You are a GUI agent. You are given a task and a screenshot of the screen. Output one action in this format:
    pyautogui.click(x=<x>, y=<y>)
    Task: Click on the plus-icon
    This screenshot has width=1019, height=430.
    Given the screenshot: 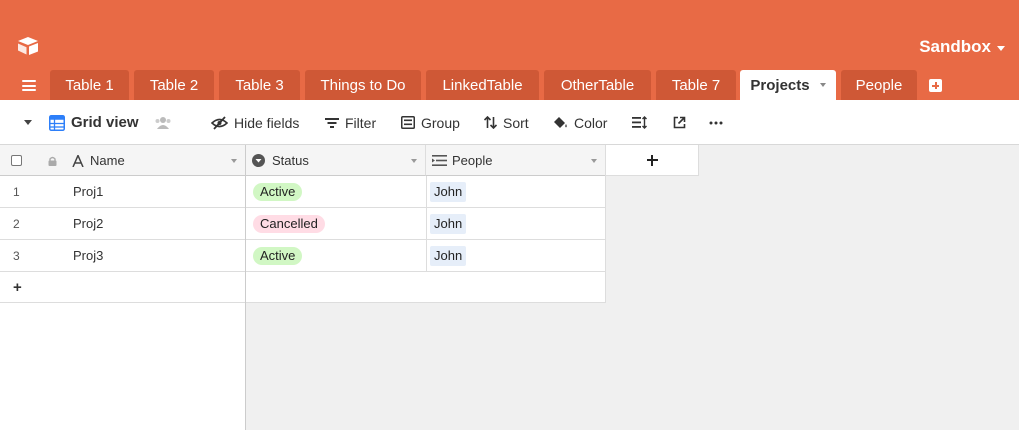 What is the action you would take?
    pyautogui.click(x=652, y=160)
    